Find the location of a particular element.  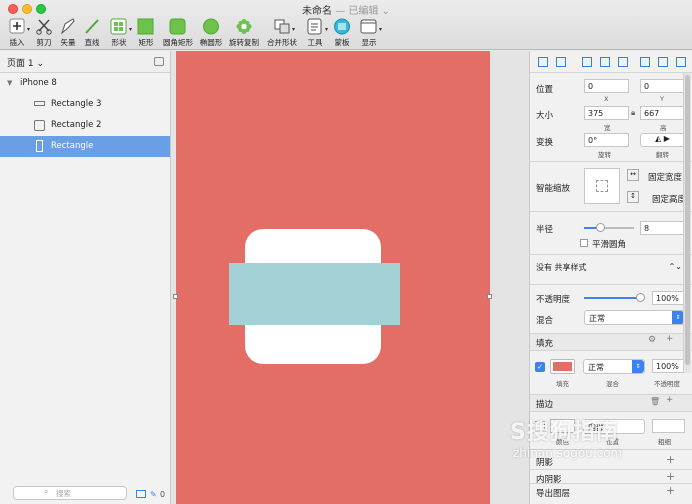

layer-name: Rectangle 3 is located at coordinates (76, 104).